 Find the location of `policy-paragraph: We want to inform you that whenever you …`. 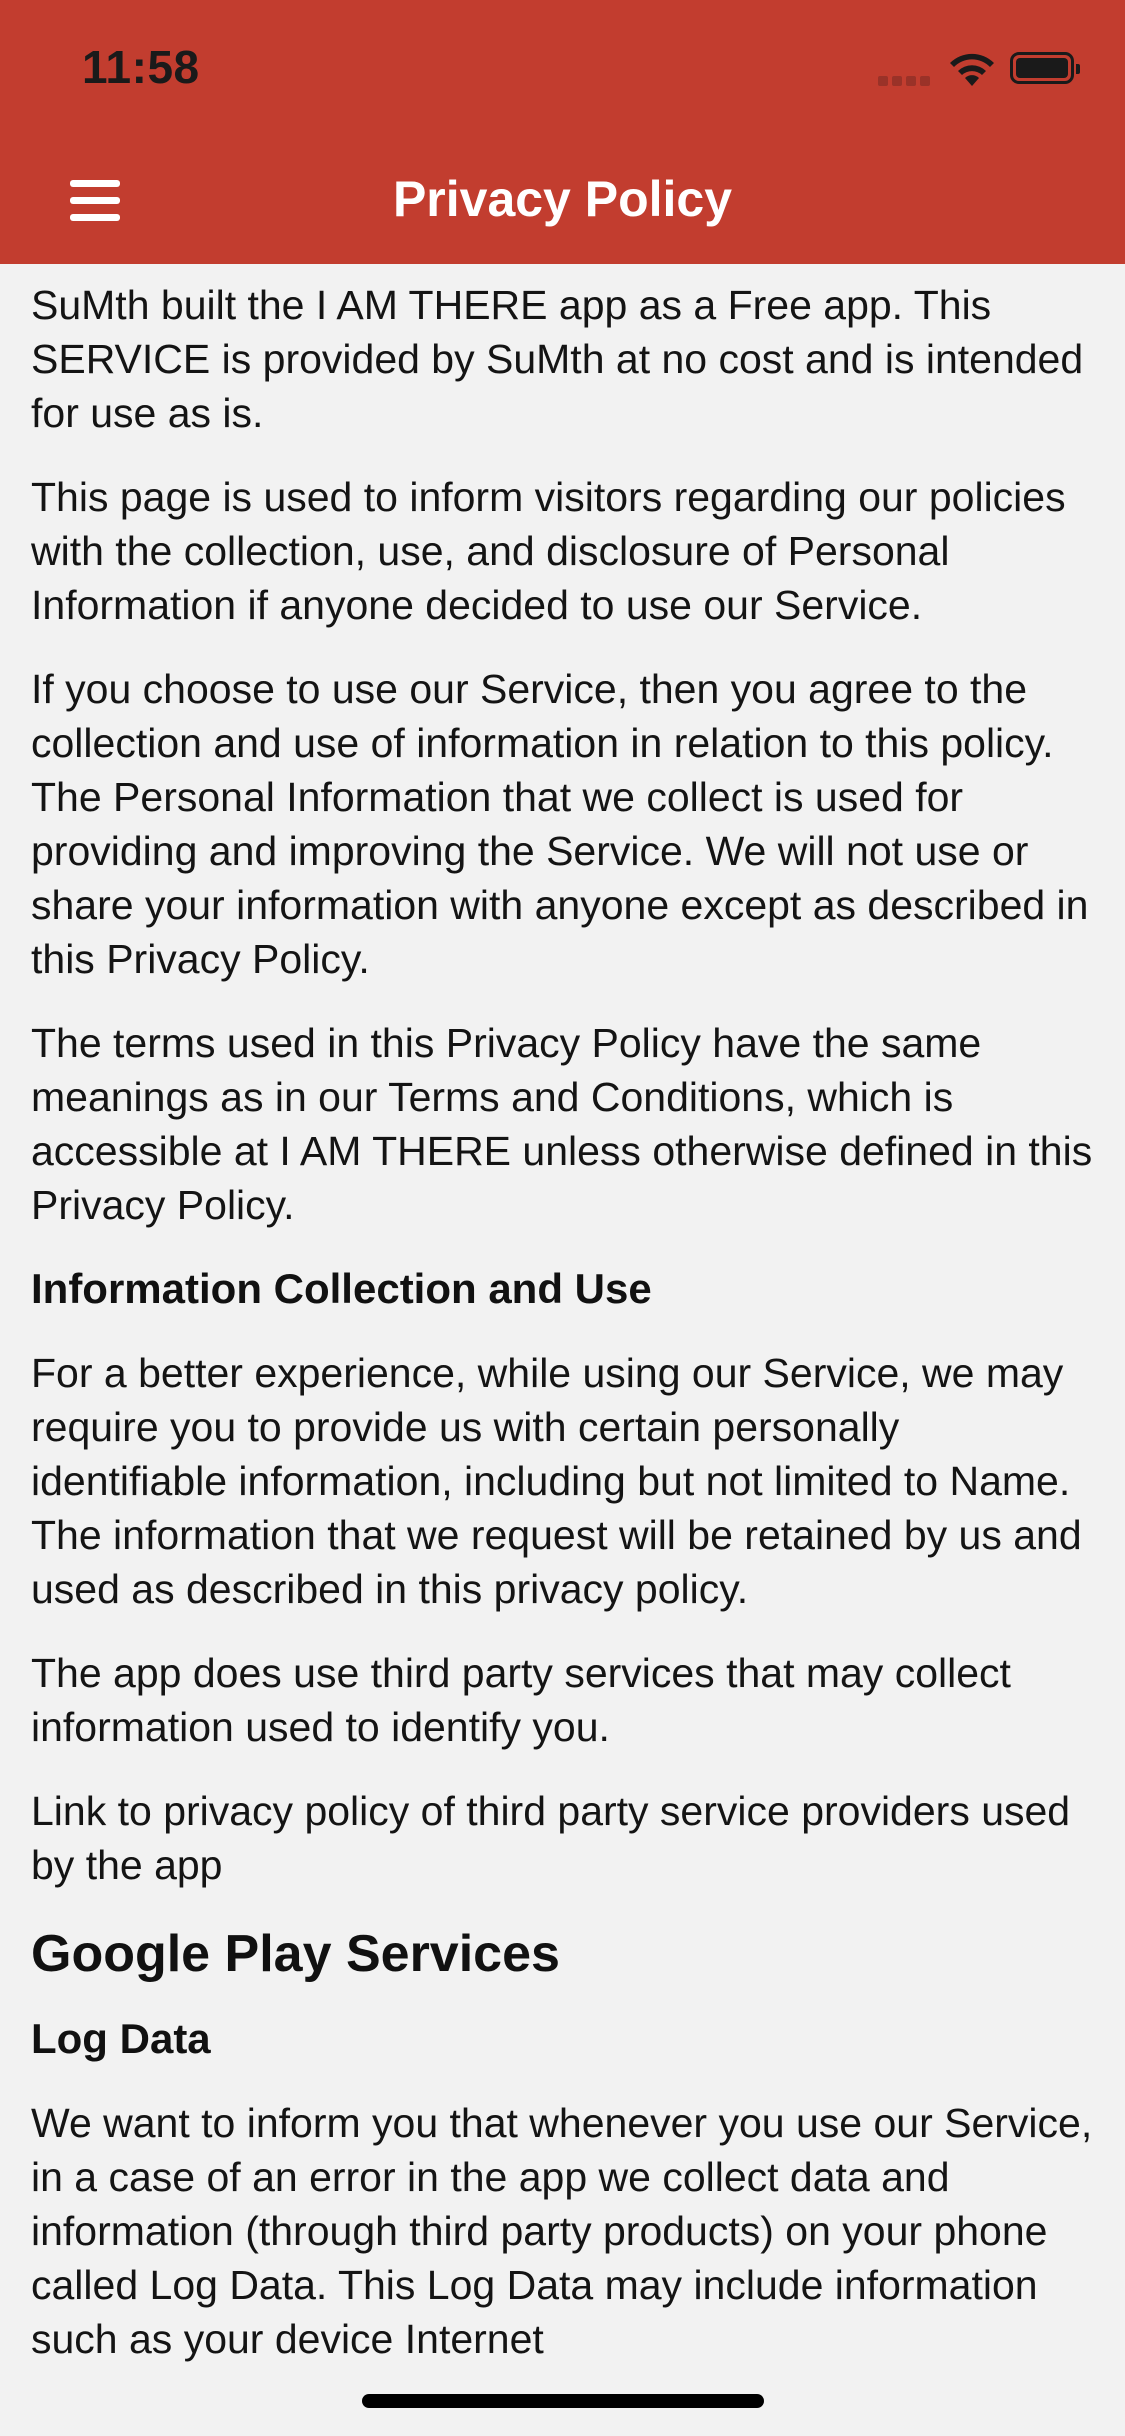

policy-paragraph: We want to inform you that whenever you … is located at coordinates (562, 2231).